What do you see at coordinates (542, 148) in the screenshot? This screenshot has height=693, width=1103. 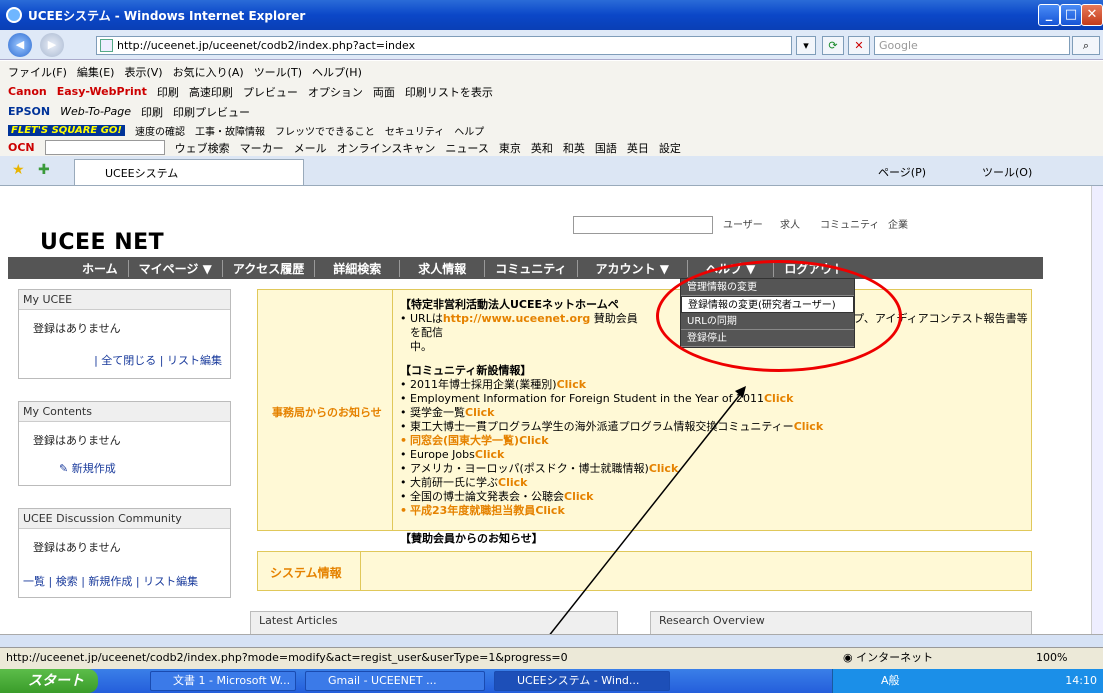 I see `ocn-eiwa-button: 英和` at bounding box center [542, 148].